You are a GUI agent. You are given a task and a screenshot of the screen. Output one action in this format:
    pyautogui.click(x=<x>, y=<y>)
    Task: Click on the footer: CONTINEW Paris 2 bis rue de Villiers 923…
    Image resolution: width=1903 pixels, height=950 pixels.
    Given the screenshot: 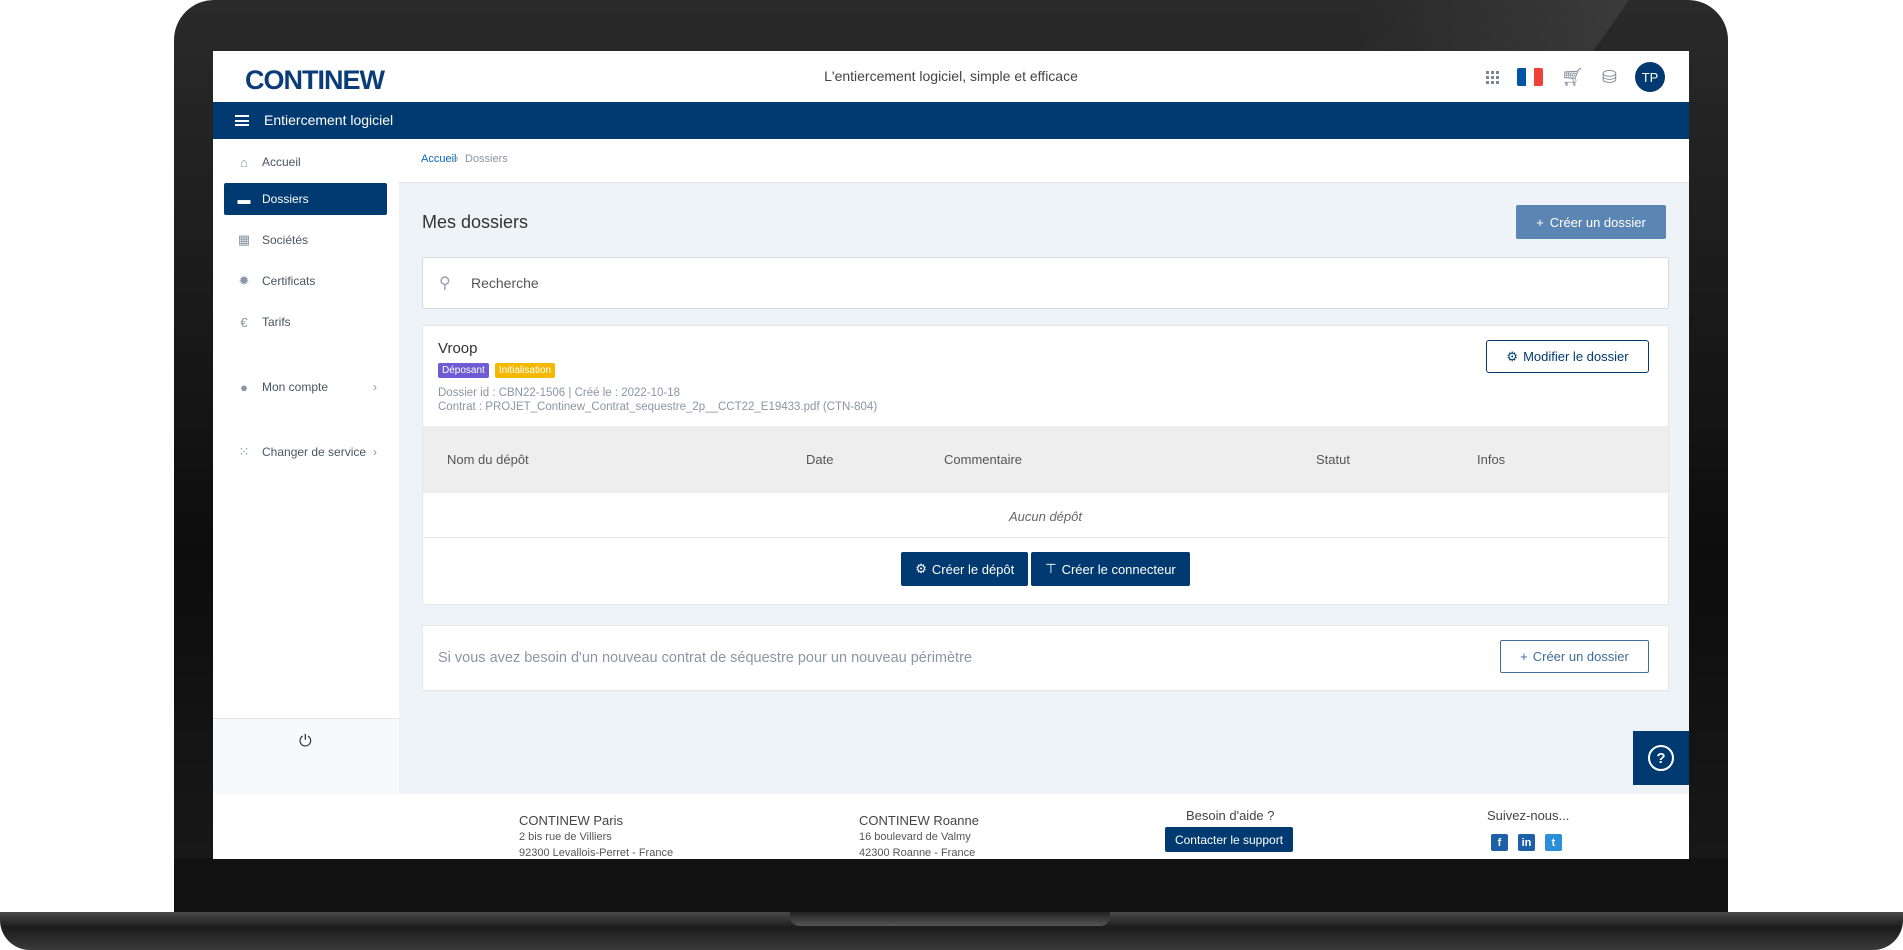 What is the action you would take?
    pyautogui.click(x=951, y=826)
    